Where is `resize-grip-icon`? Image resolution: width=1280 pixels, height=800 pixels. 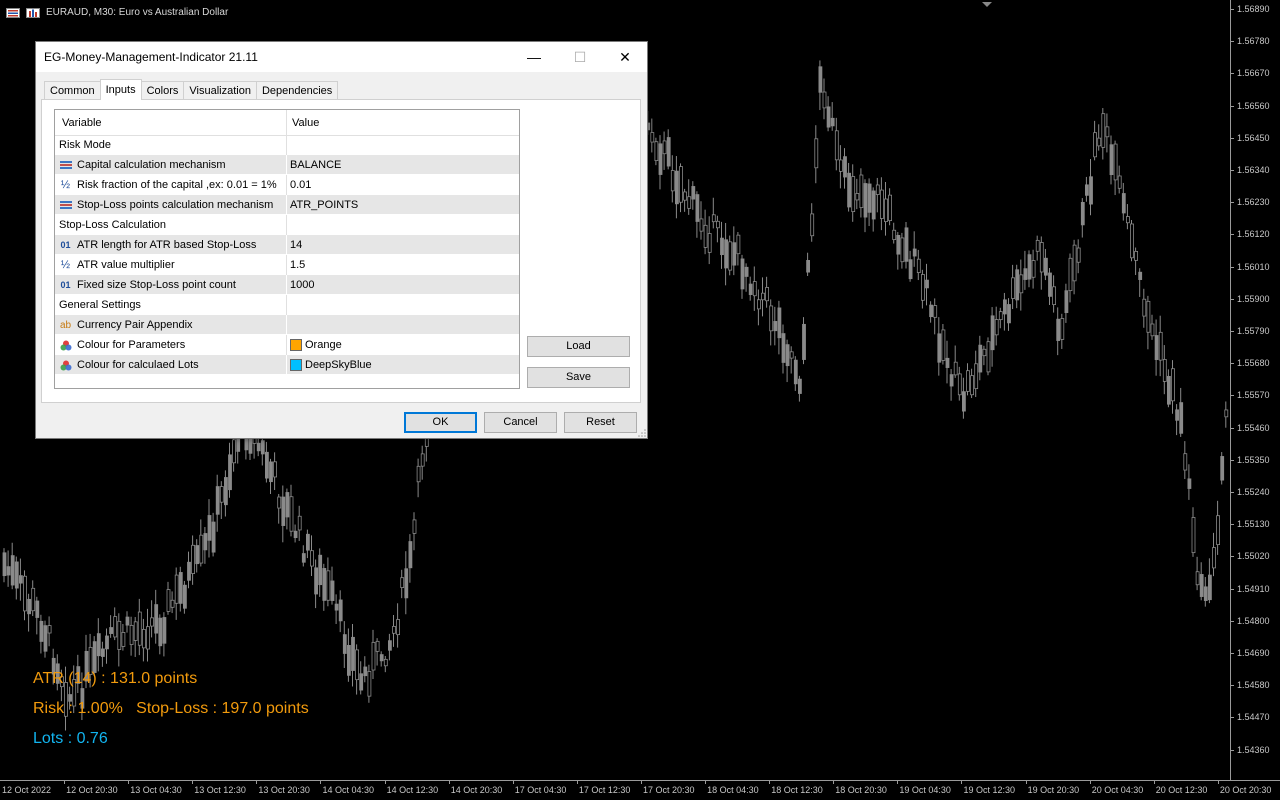
resize-grip-icon is located at coordinates (642, 433).